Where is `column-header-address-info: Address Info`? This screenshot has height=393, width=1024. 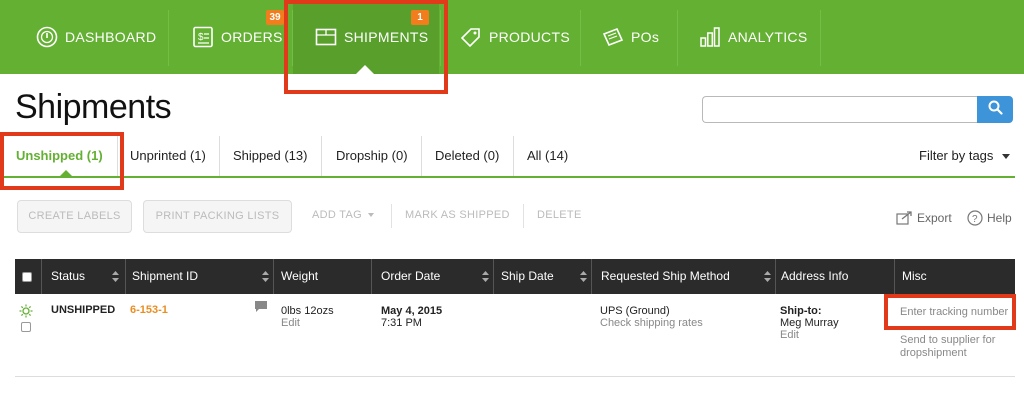
column-header-address-info: Address Info is located at coordinates (814, 276).